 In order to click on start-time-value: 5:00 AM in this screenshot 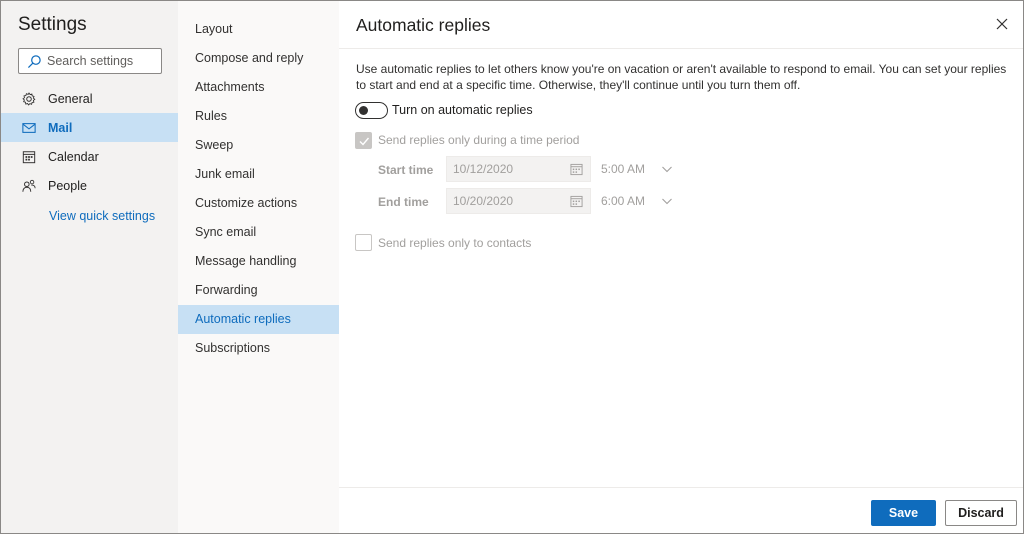, I will do `click(623, 169)`.